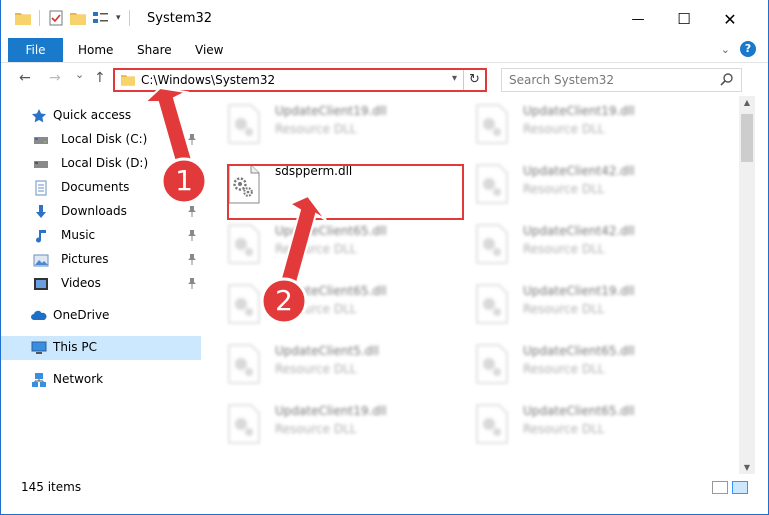 The height and width of the screenshot is (515, 769). What do you see at coordinates (101, 140) in the screenshot?
I see `sidebar-item-local-disk-c: Local Disk (C:)` at bounding box center [101, 140].